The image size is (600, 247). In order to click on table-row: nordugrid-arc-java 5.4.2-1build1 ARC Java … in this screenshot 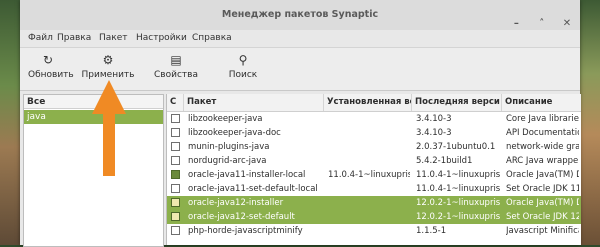, I will do `click(374, 161)`.